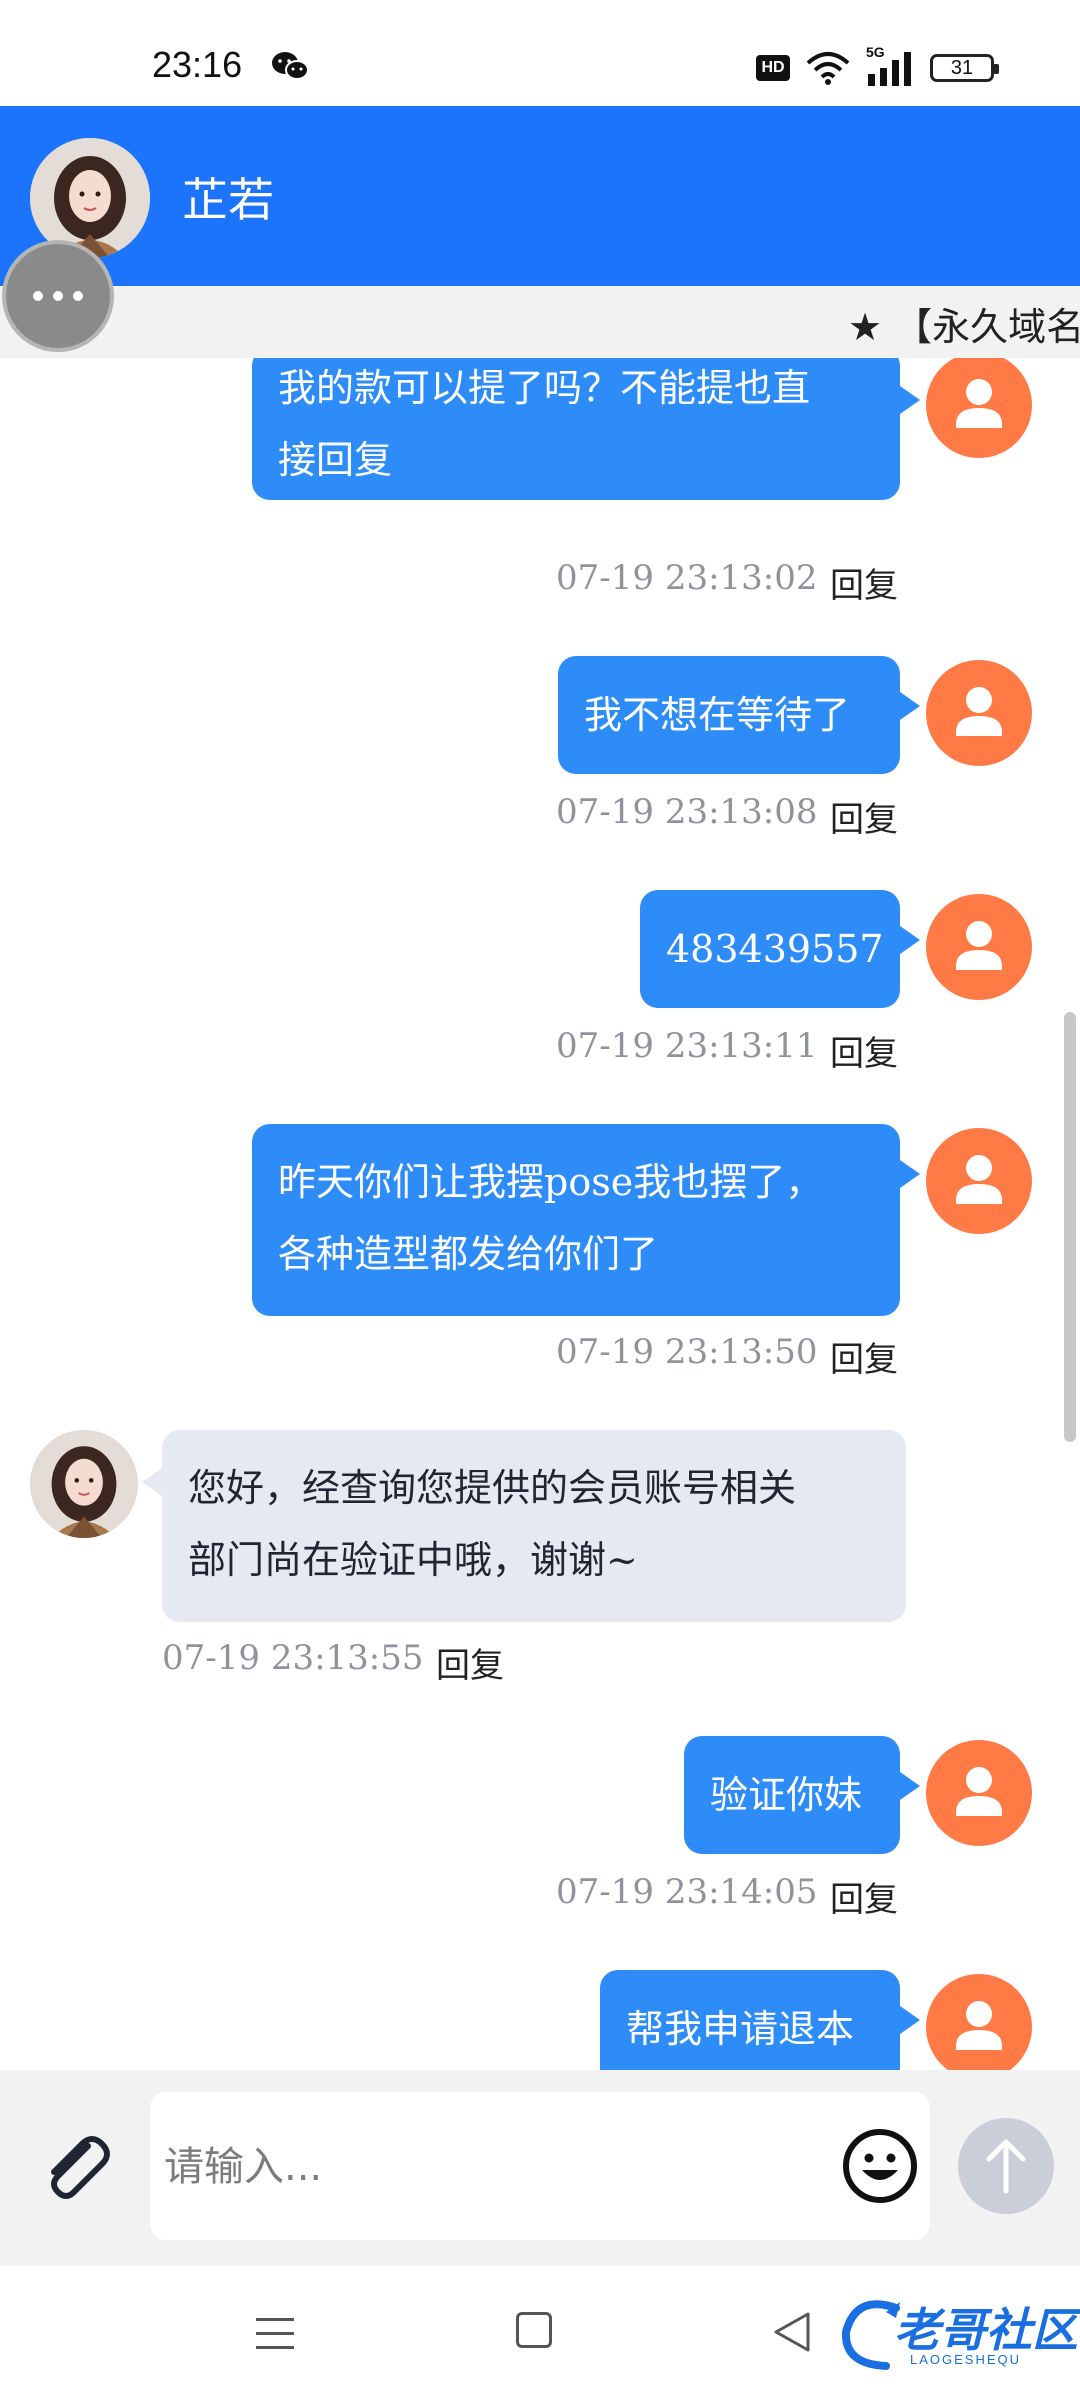 The height and width of the screenshot is (2400, 1080). I want to click on message-line: 您好，经查询您提供的会员账号相关, so click(492, 1488).